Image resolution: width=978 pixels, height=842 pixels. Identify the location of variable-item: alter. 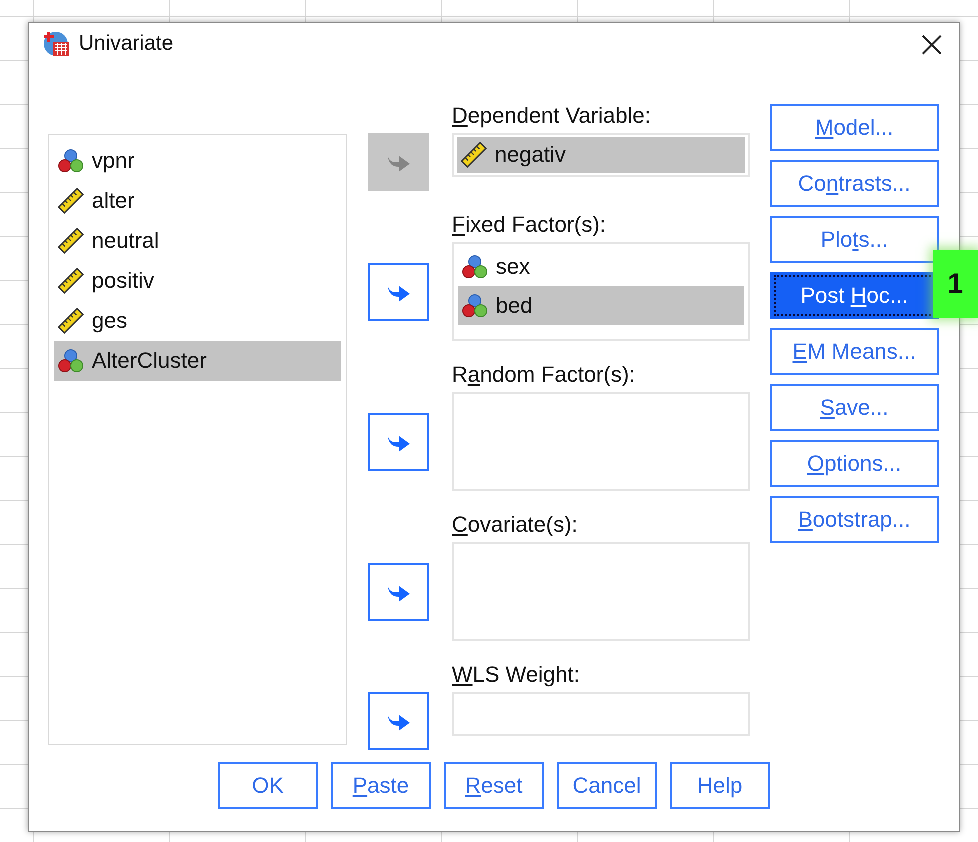
(197, 201).